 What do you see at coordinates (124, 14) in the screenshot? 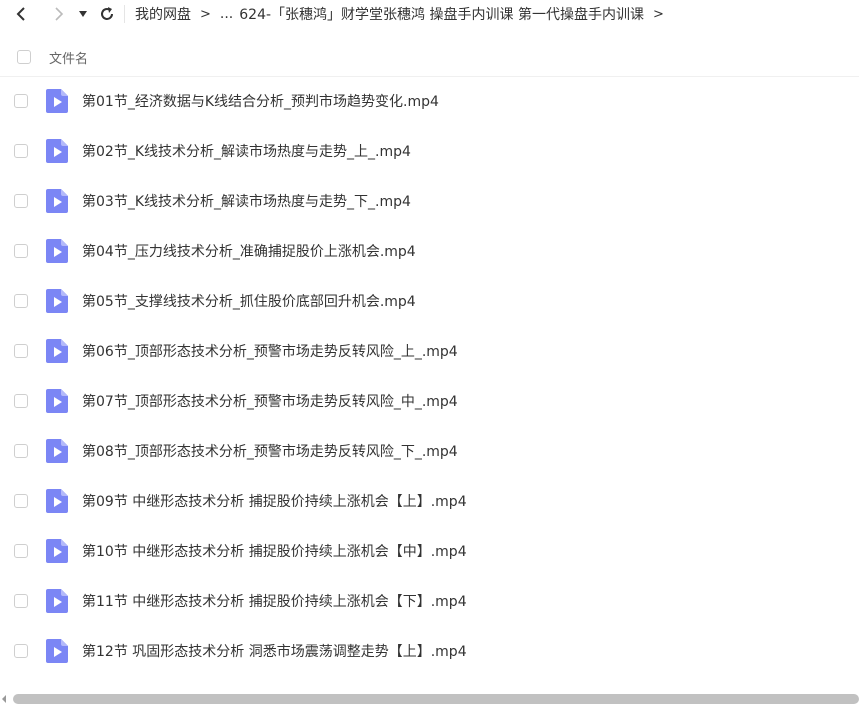
I see `toolbar-divider` at bounding box center [124, 14].